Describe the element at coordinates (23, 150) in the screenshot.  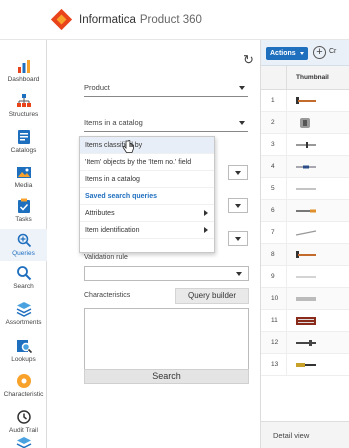
I see `sidebar-item-label: Catalogs` at that location.